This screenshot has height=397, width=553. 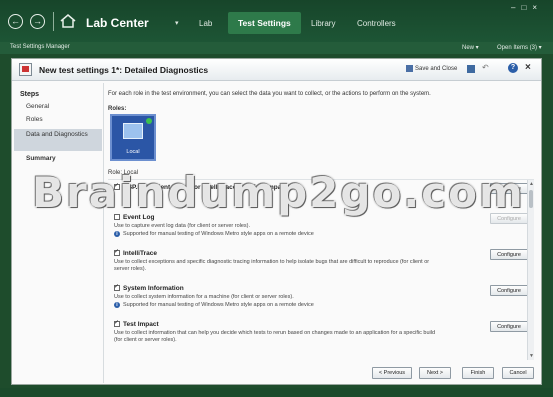 What do you see at coordinates (40, 47) in the screenshot?
I see `subbar-title: Test Settings Manager` at bounding box center [40, 47].